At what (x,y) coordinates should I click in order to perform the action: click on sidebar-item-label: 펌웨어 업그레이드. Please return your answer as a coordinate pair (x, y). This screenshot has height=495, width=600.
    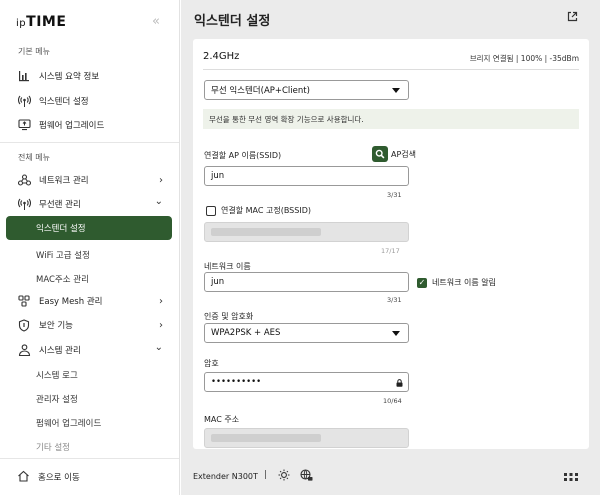
    Looking at the image, I should click on (72, 126).